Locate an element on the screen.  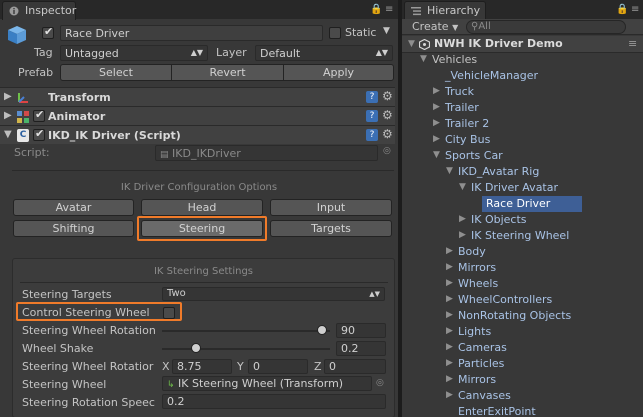
script-field: ▤ IKD_IKDriver is located at coordinates (266, 153).